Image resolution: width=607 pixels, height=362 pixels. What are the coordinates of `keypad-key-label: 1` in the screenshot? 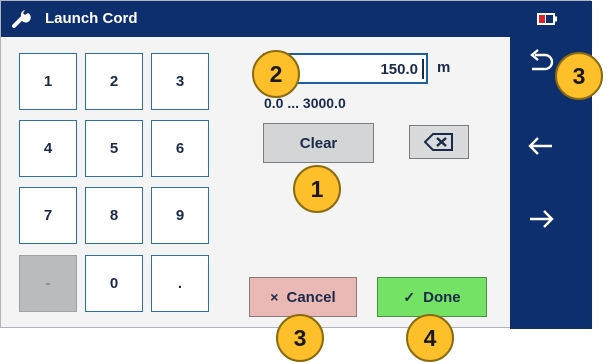 It's located at (48, 81).